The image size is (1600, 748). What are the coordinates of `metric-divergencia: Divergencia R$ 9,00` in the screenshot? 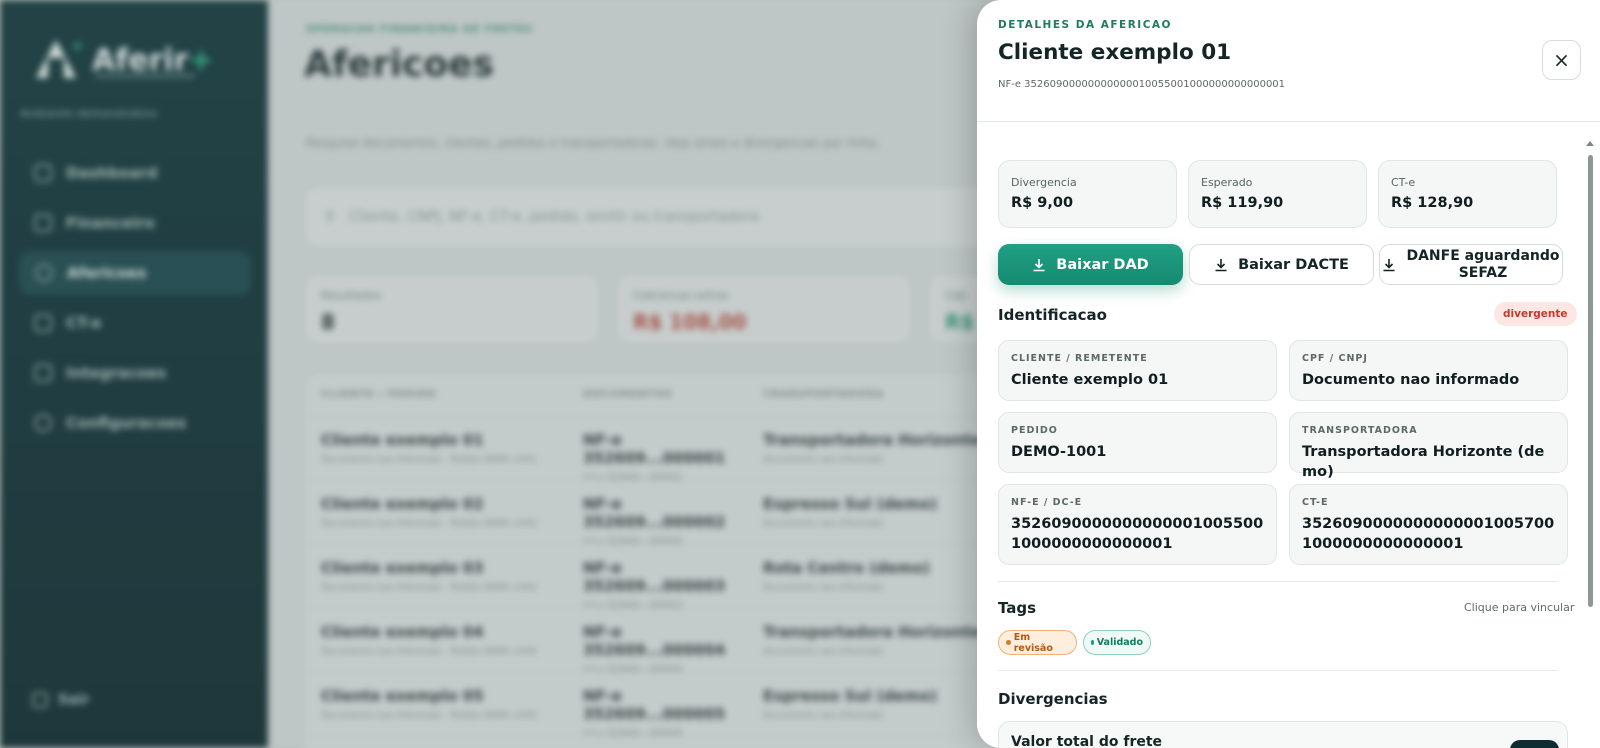 It's located at (1087, 194).